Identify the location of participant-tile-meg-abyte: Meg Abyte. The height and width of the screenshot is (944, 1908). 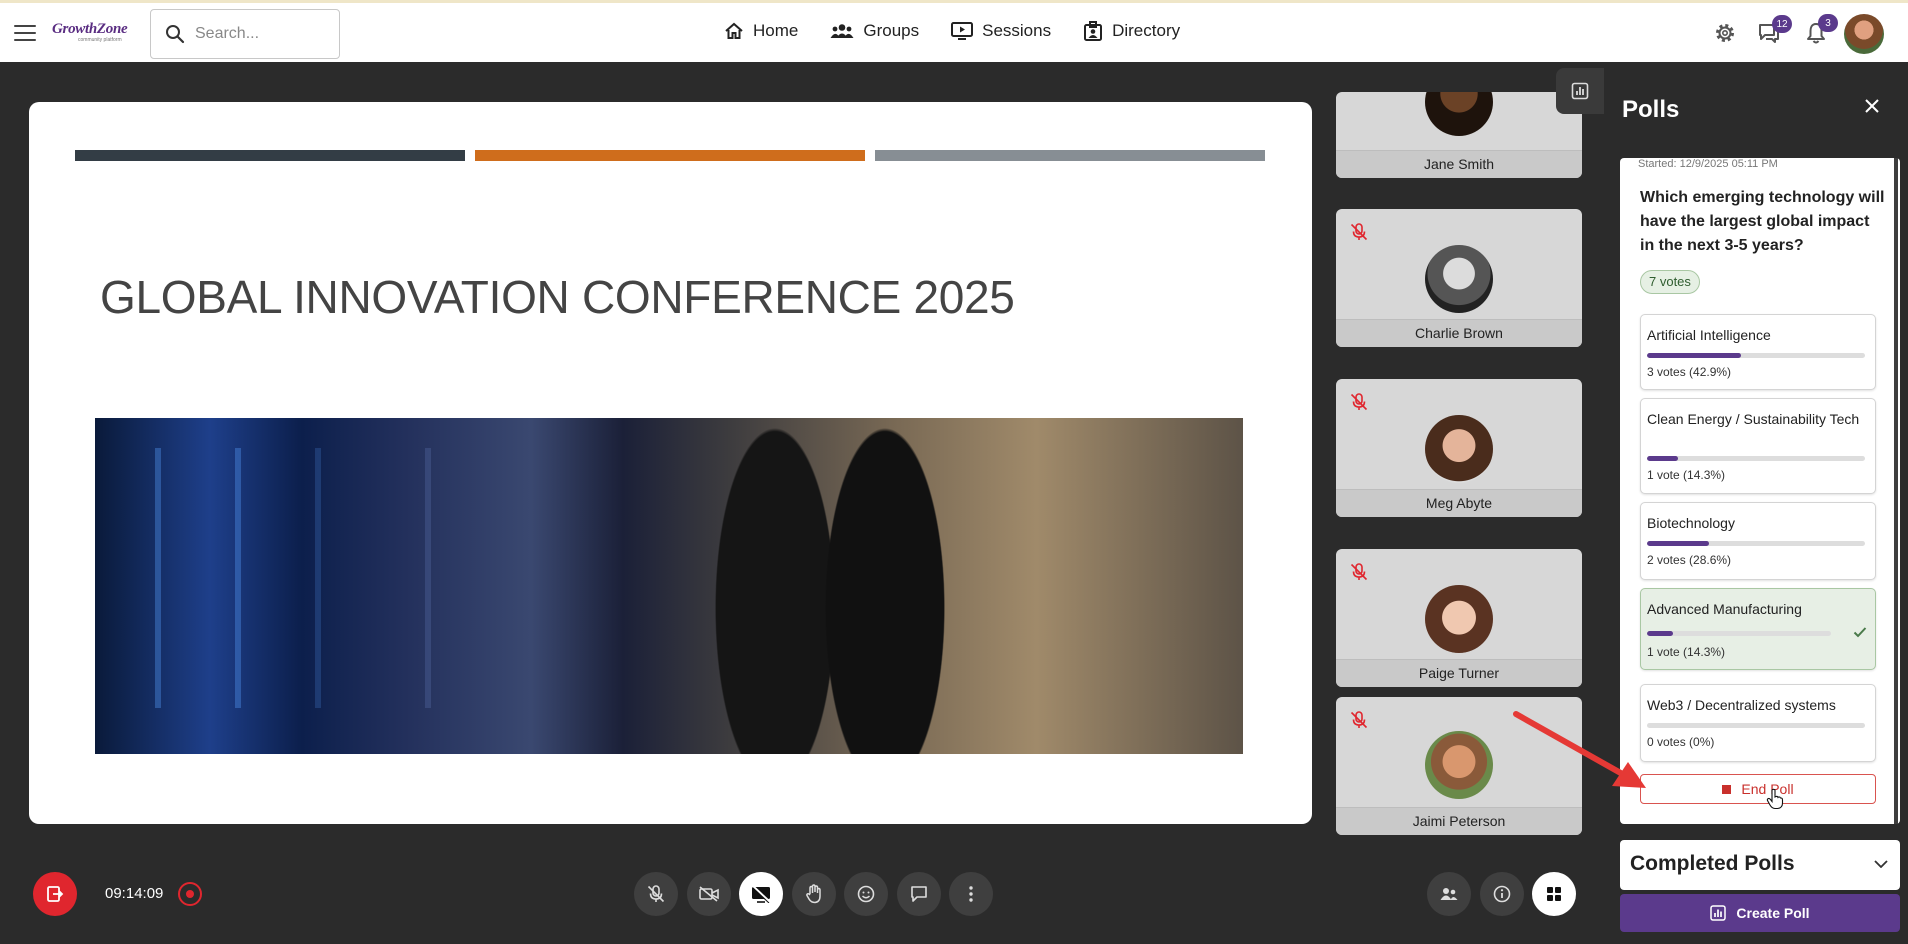
(1459, 448).